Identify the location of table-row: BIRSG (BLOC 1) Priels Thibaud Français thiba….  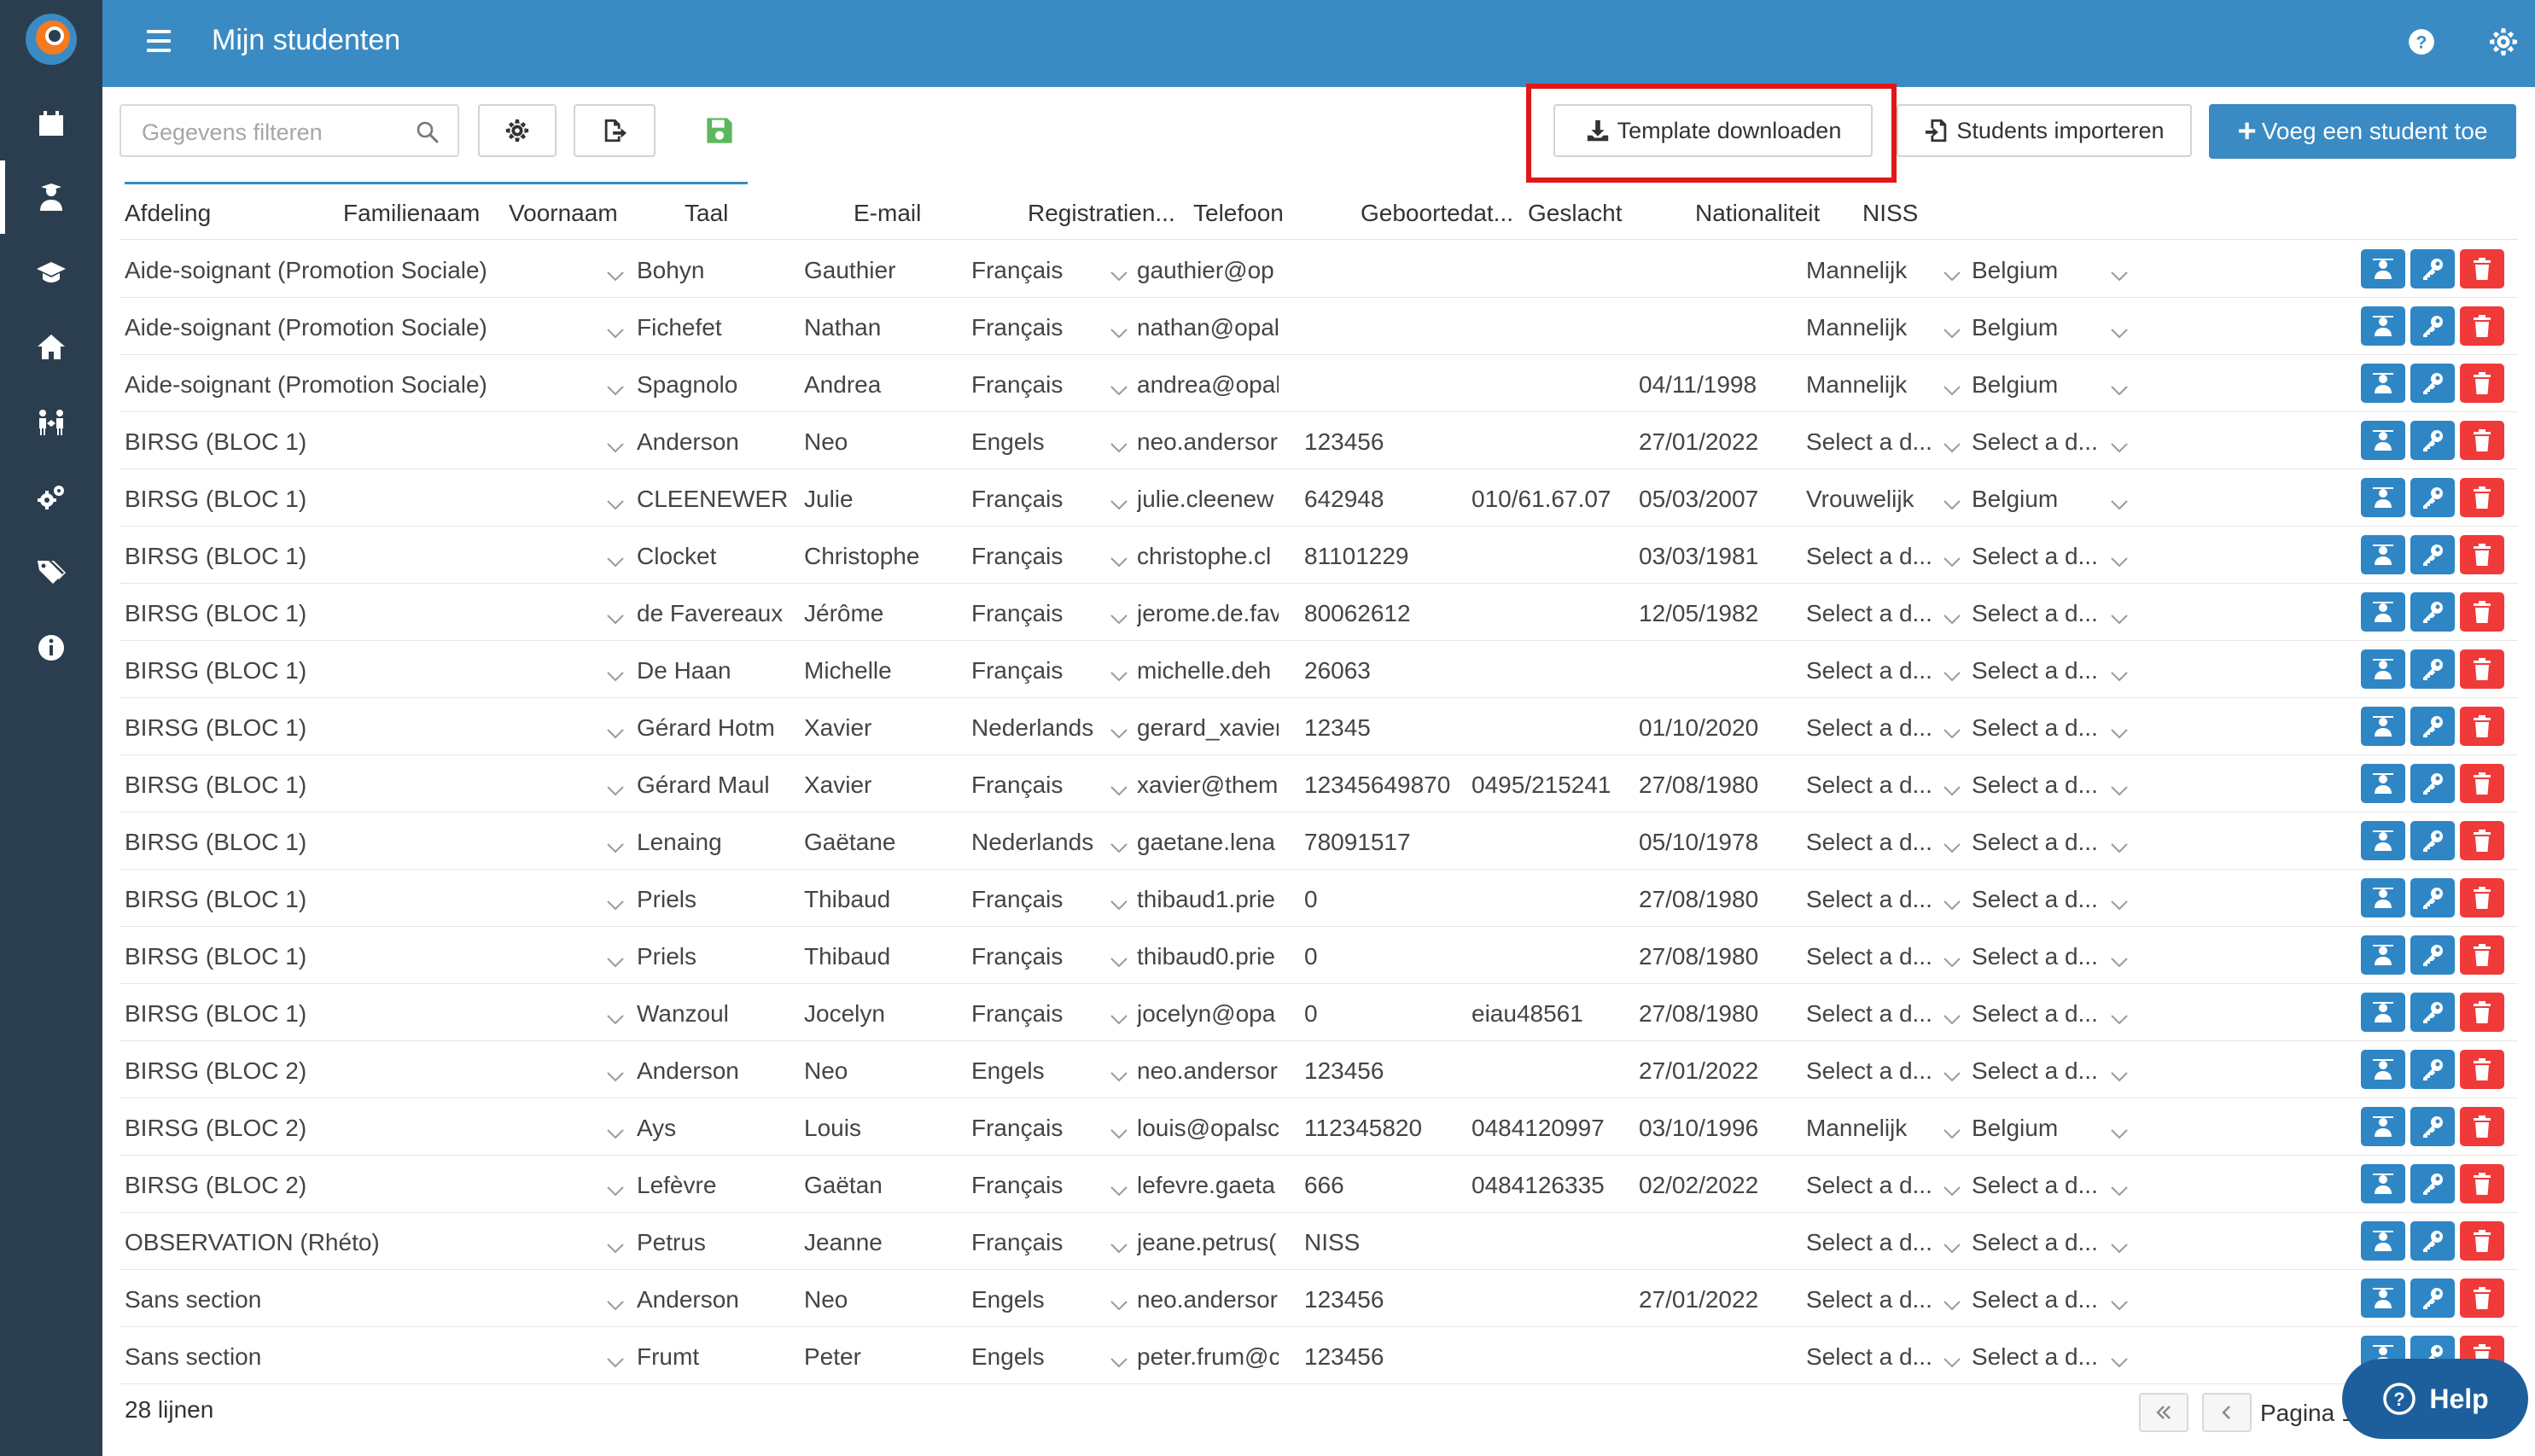
(1318, 899).